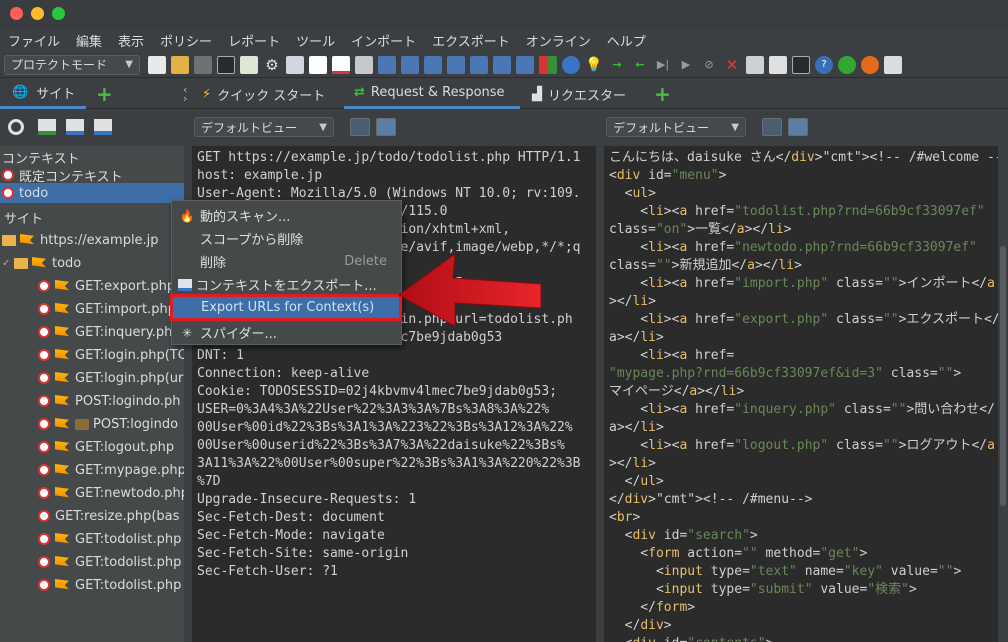 This screenshot has width=1008, height=642. Describe the element at coordinates (383, 40) in the screenshot. I see `menu-import: インポート` at that location.